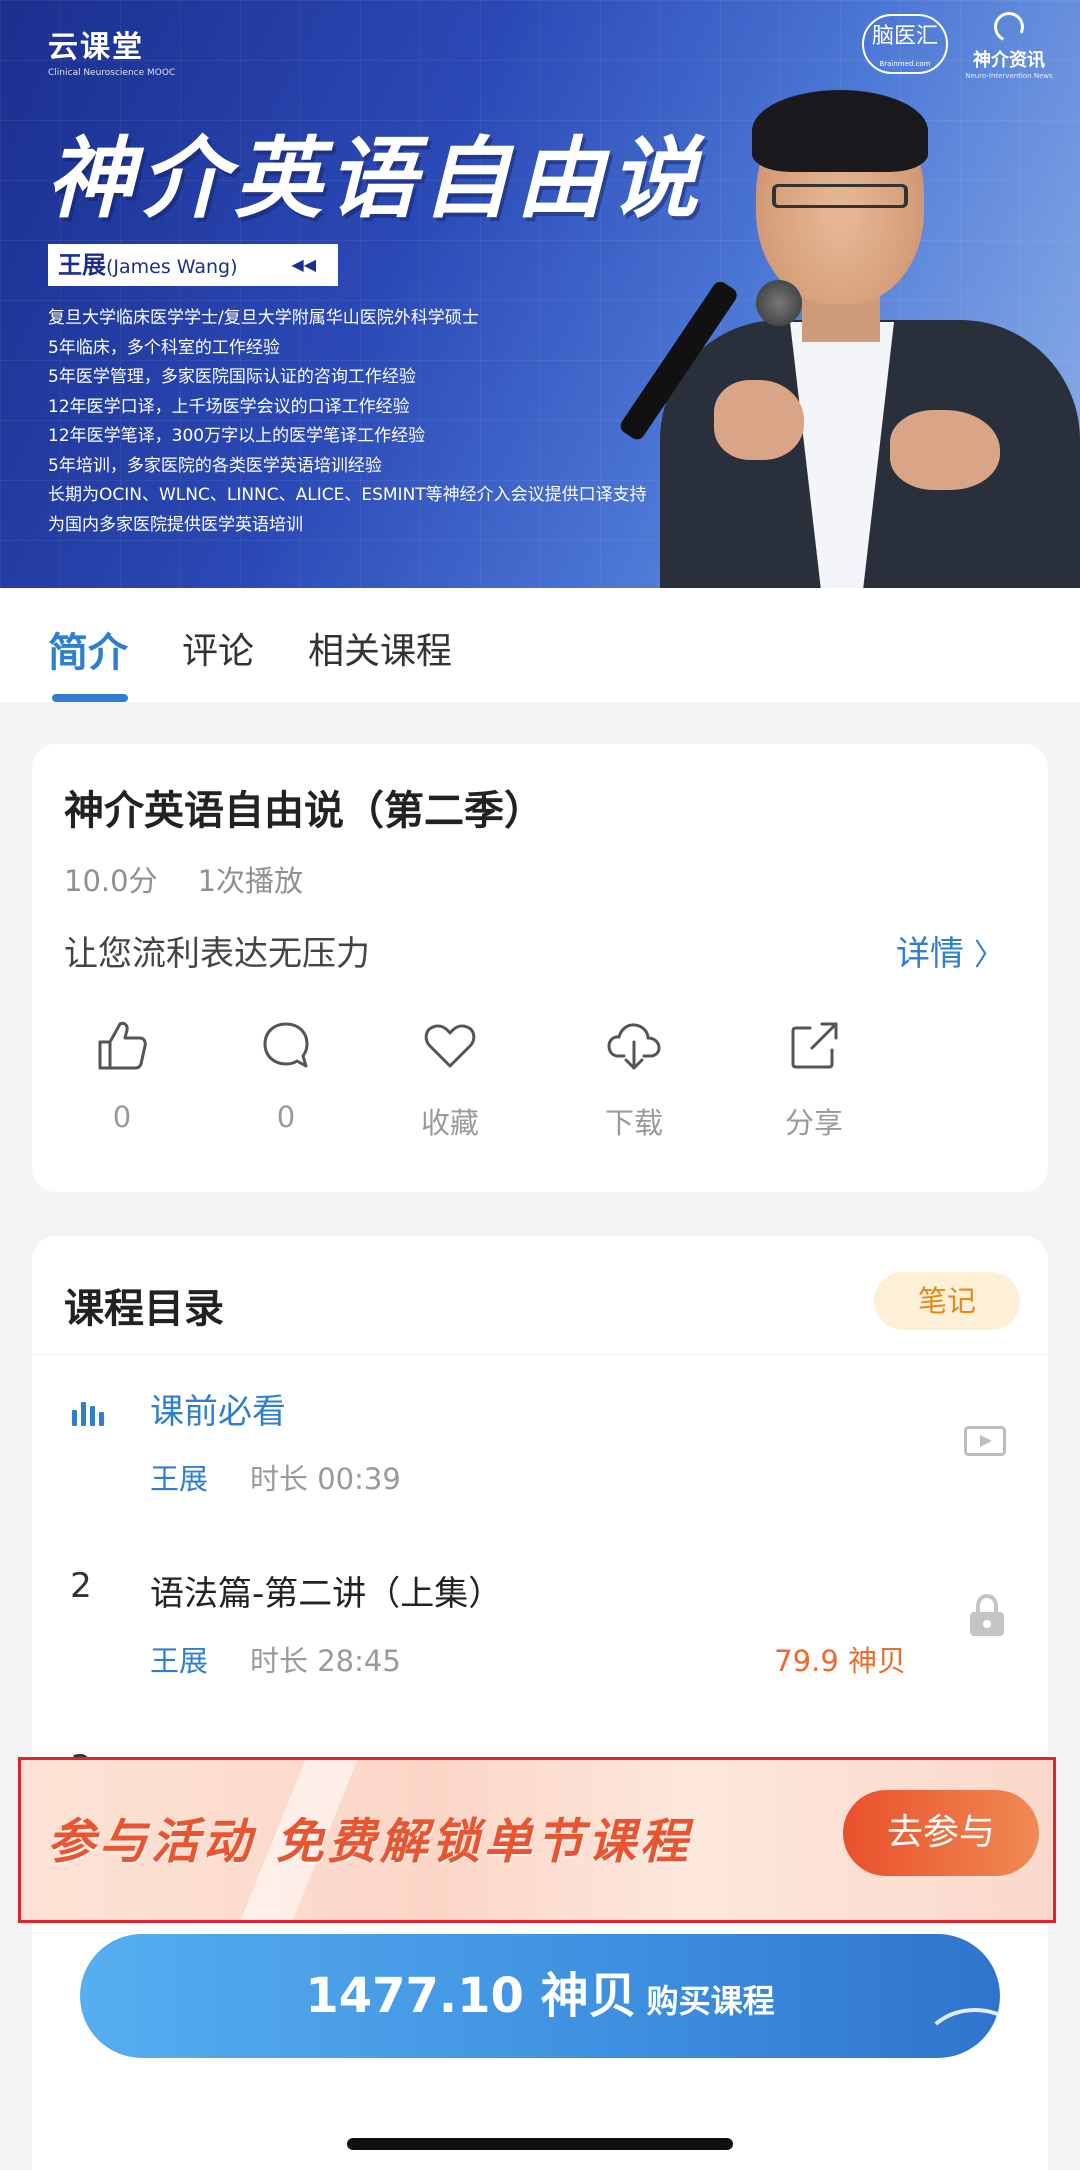 The image size is (1080, 2170). What do you see at coordinates (111, 881) in the screenshot?
I see `course-score: 10.0分` at bounding box center [111, 881].